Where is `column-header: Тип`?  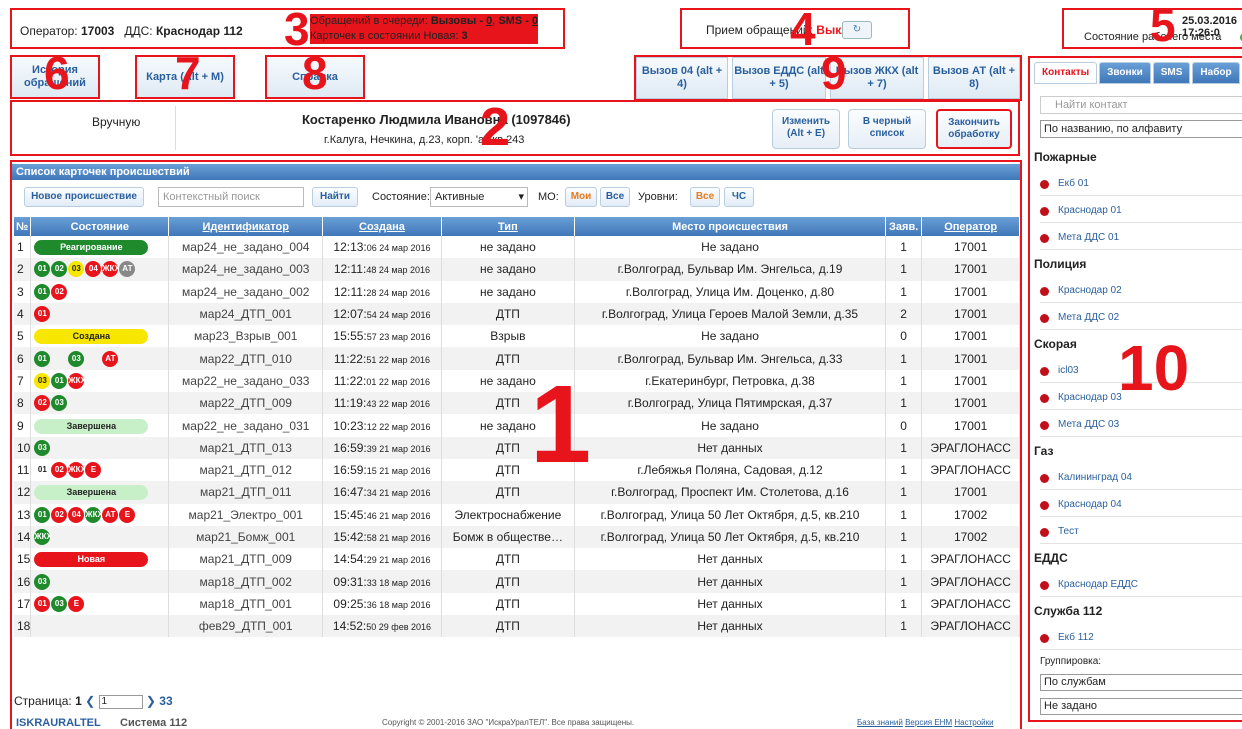
column-header: Тип is located at coordinates (508, 226).